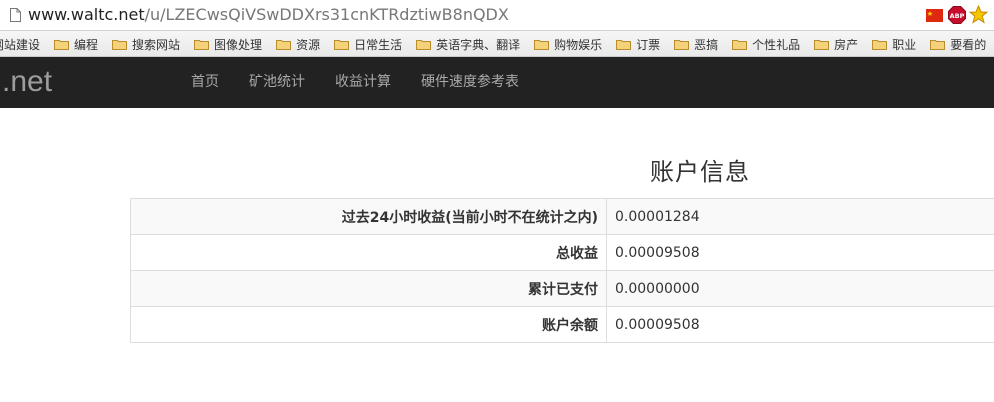  I want to click on bookmark-label: 要看的, so click(968, 44).